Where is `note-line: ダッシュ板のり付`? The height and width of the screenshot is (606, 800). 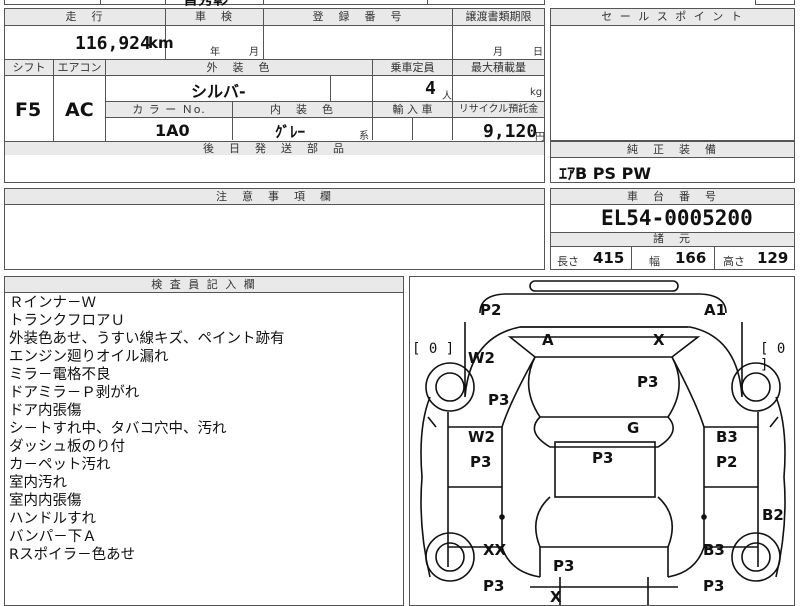 note-line: ダッシュ板のり付 is located at coordinates (67, 447).